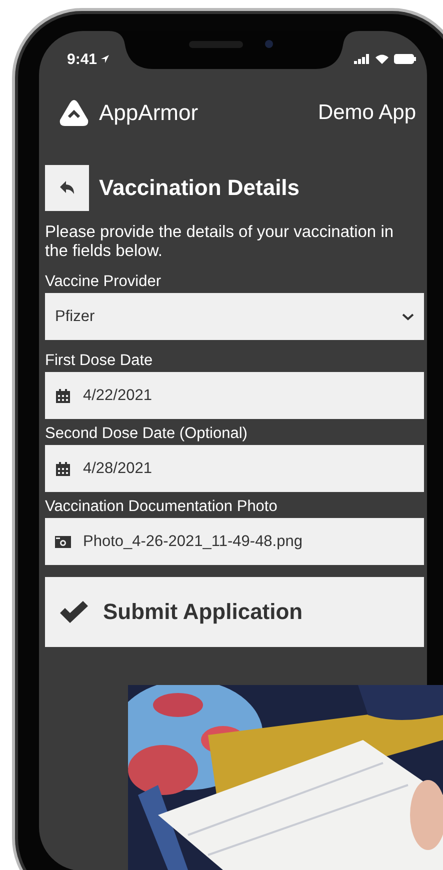 The image size is (443, 870). What do you see at coordinates (367, 113) in the screenshot?
I see `app-name: Demo App` at bounding box center [367, 113].